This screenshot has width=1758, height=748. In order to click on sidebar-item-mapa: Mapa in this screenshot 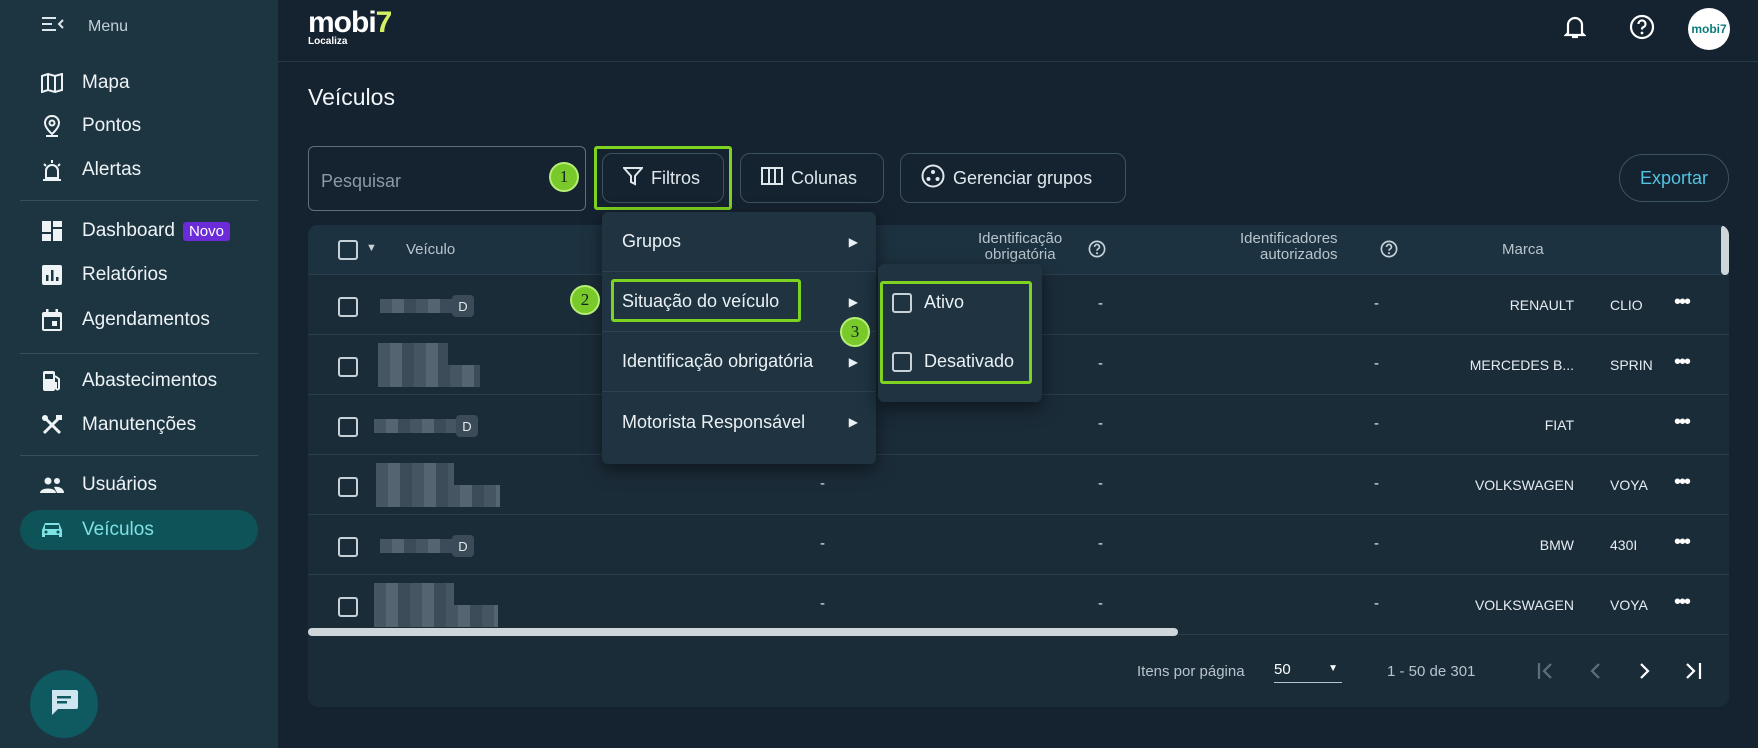, I will do `click(139, 83)`.